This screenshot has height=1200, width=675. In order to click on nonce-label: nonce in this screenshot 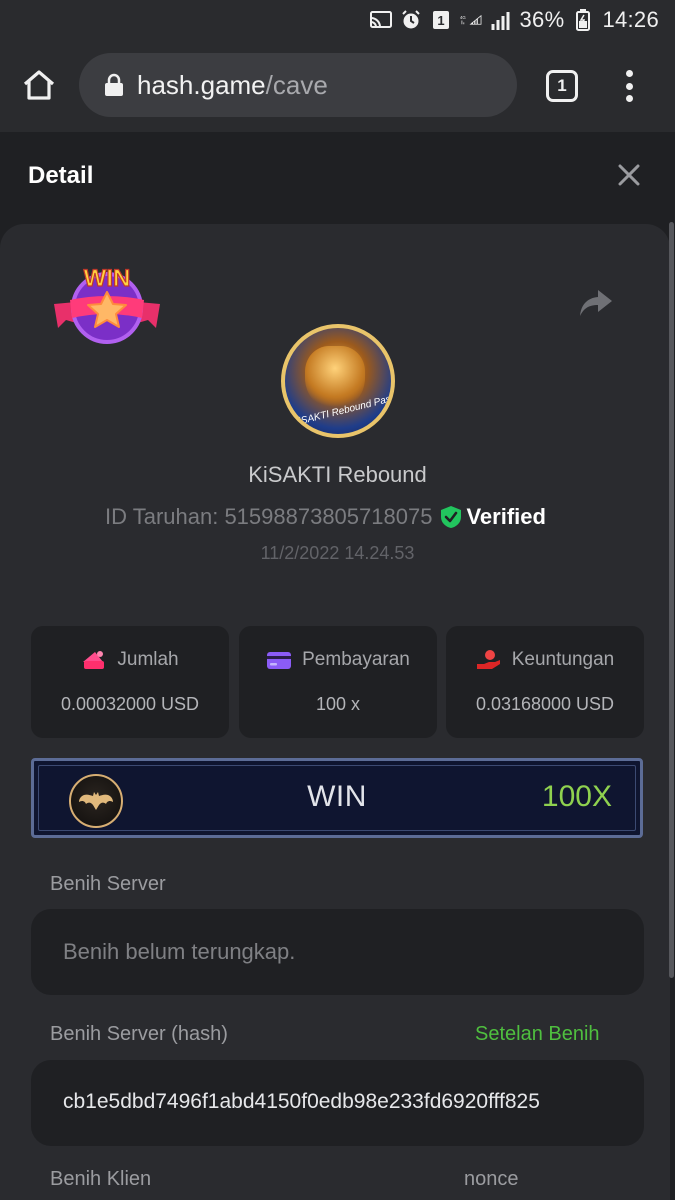, I will do `click(491, 1179)`.